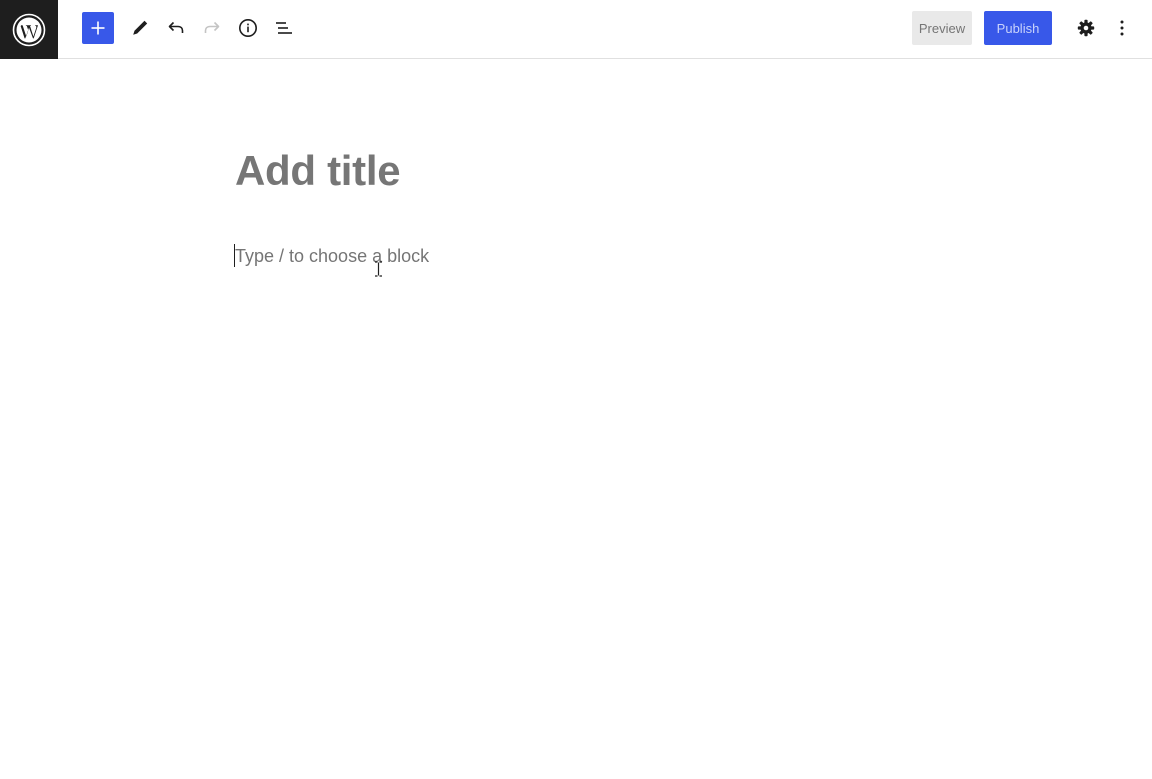  I want to click on block-appender-placeholder: Type / to choose a block, so click(332, 256).